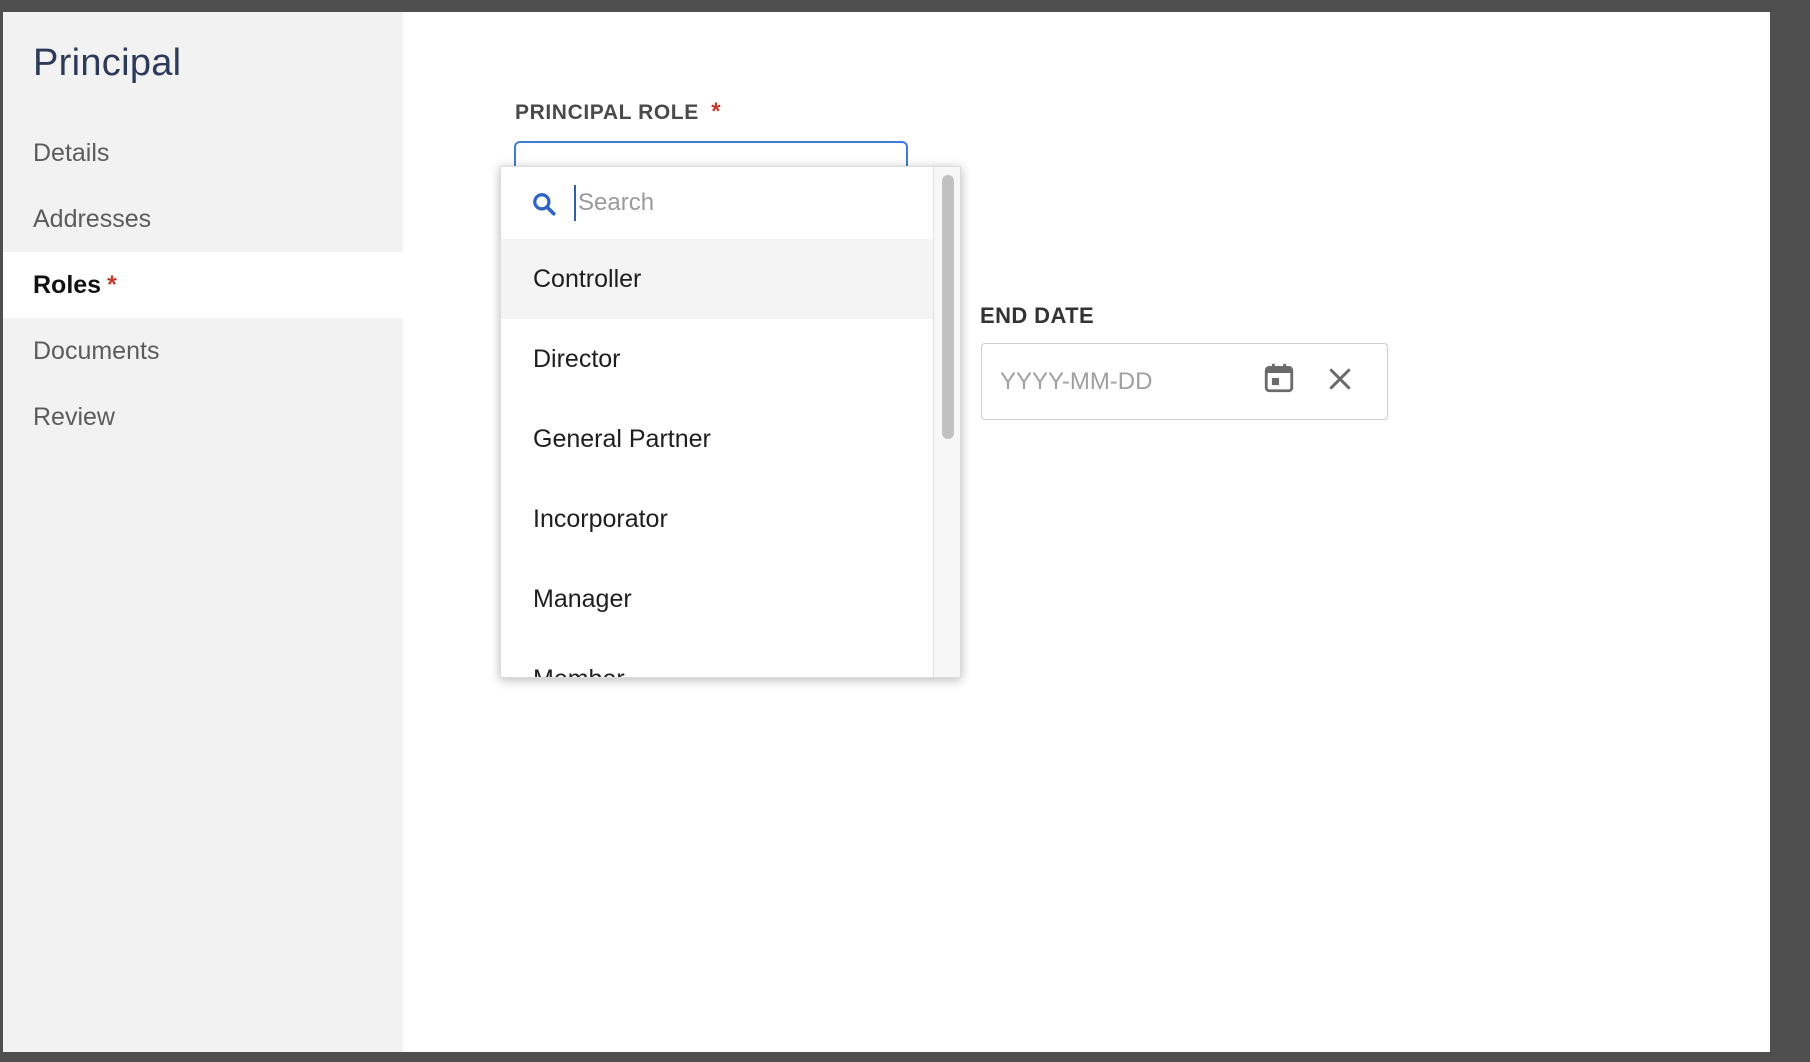 The width and height of the screenshot is (1810, 1062). Describe the element at coordinates (717, 359) in the screenshot. I see `list-item: Director` at that location.